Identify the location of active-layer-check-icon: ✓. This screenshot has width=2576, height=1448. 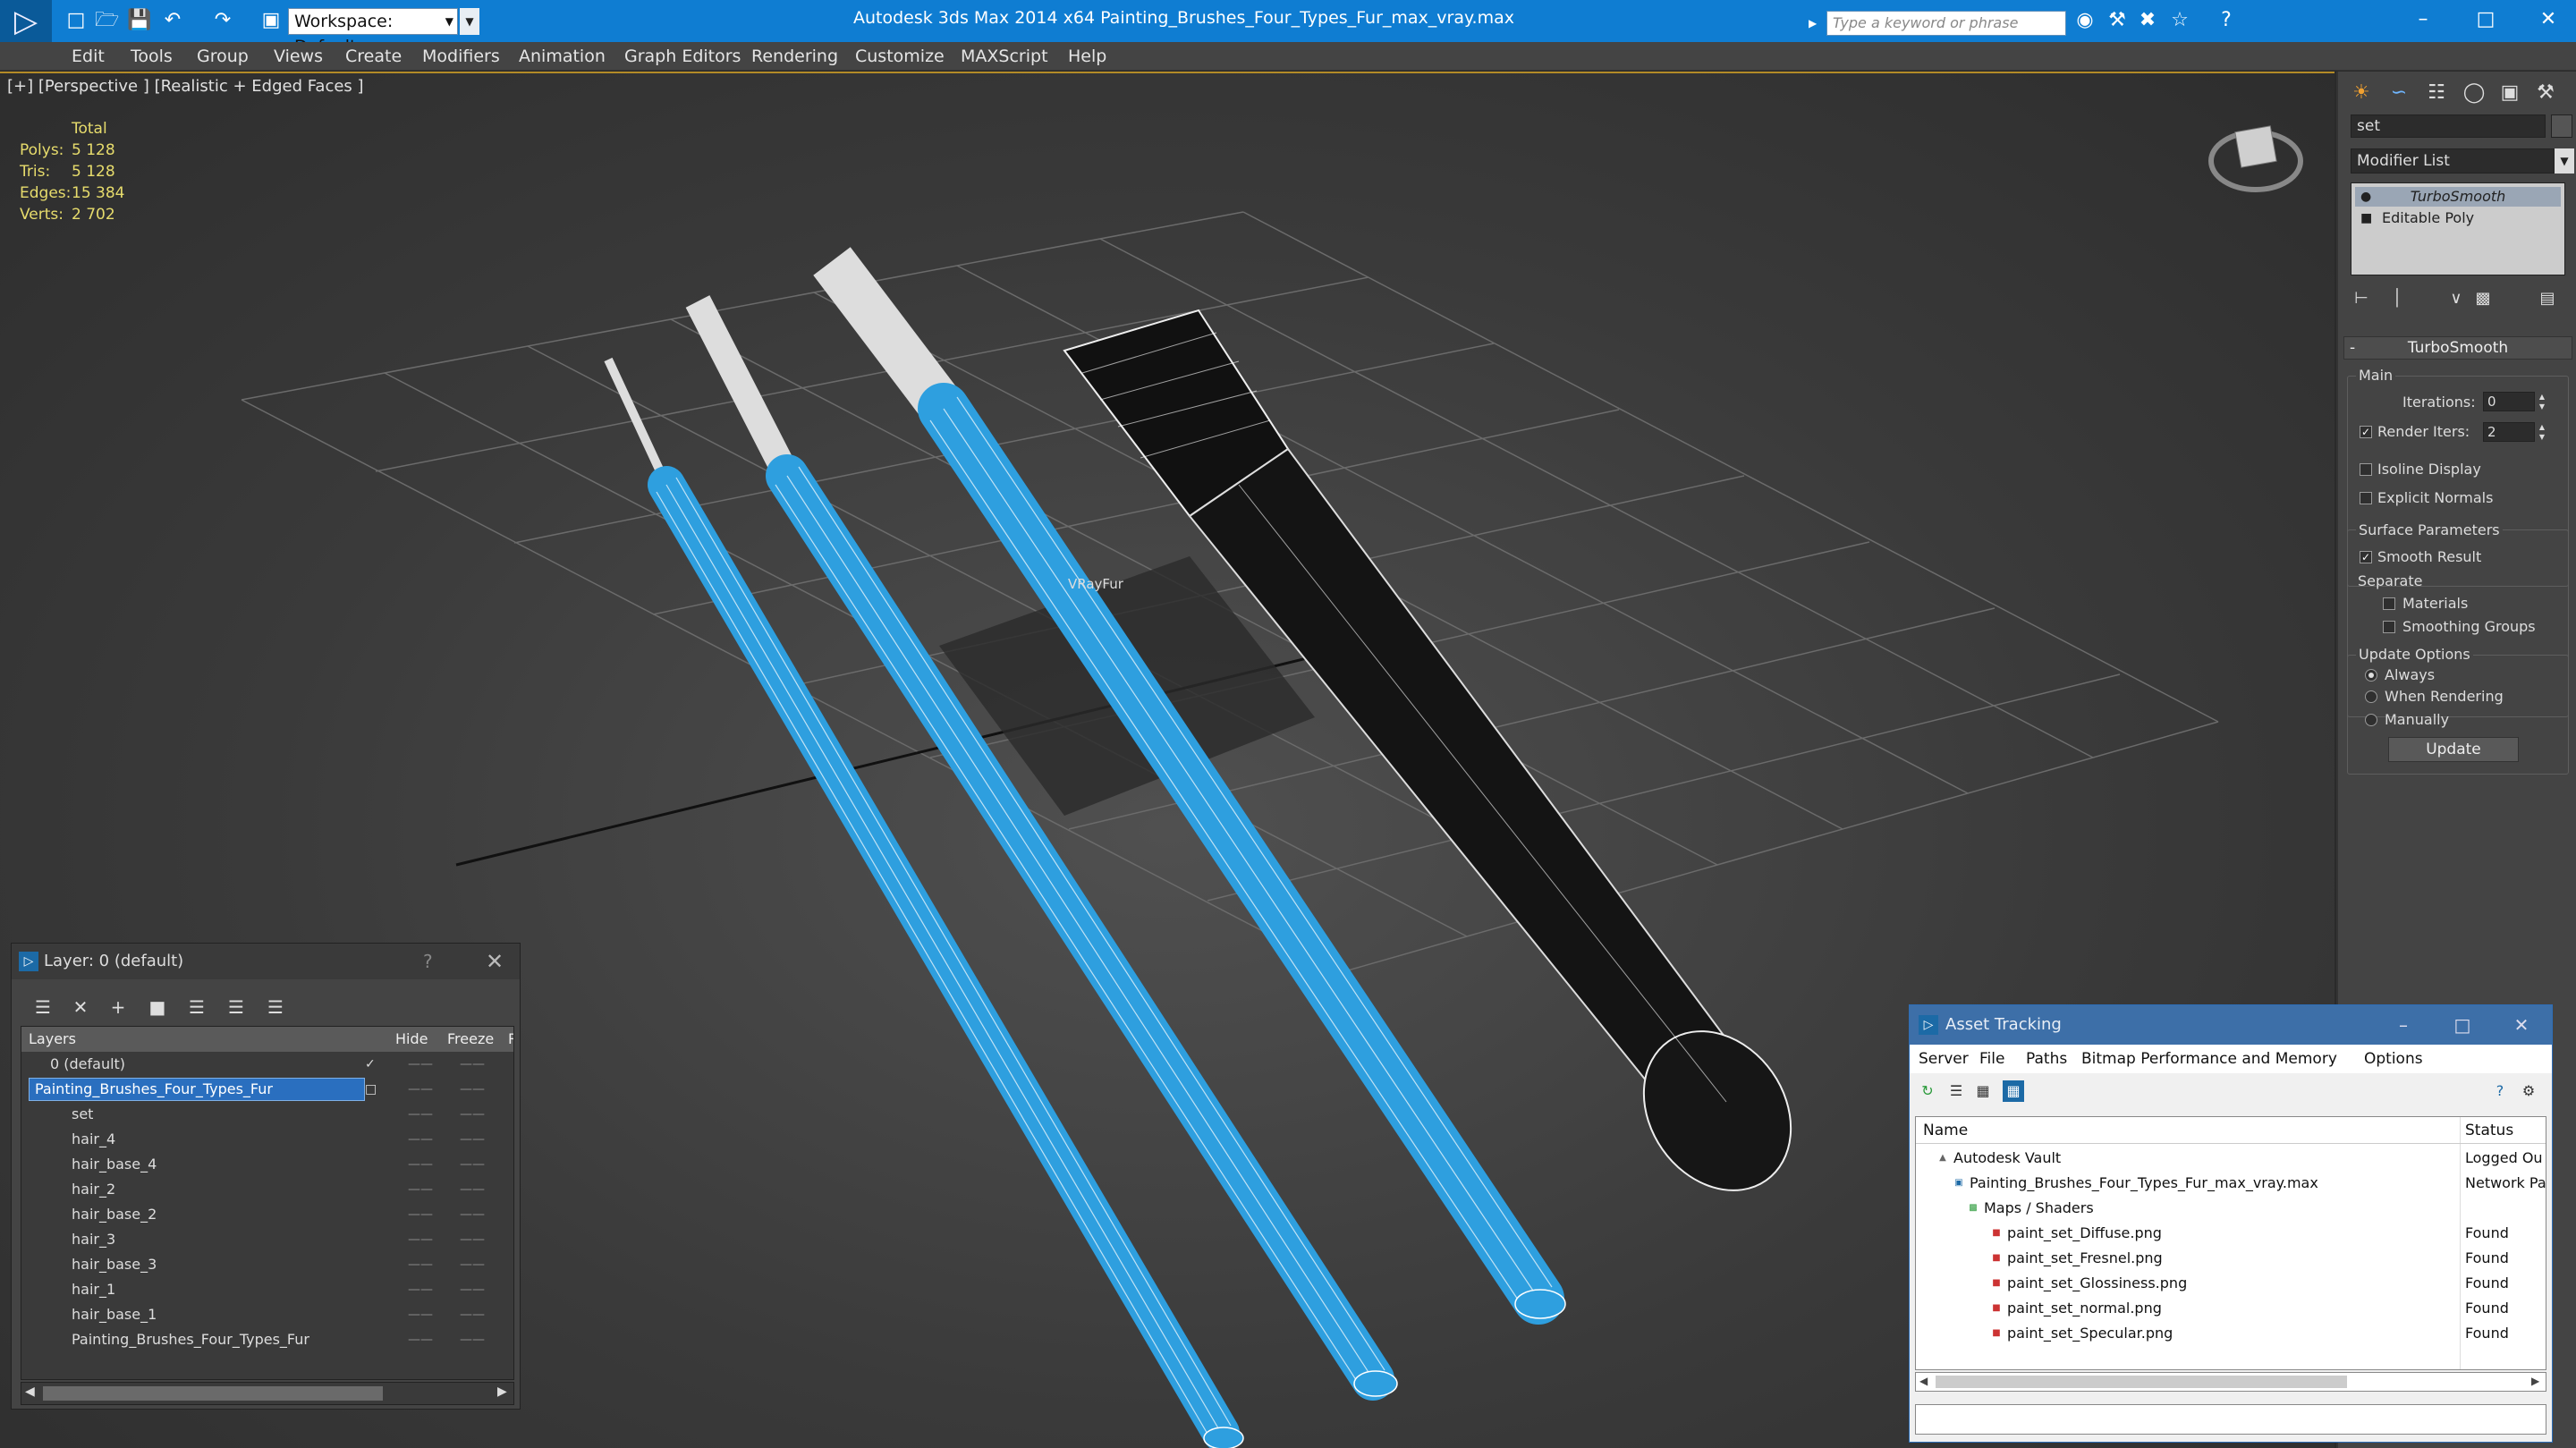
(370, 1064).